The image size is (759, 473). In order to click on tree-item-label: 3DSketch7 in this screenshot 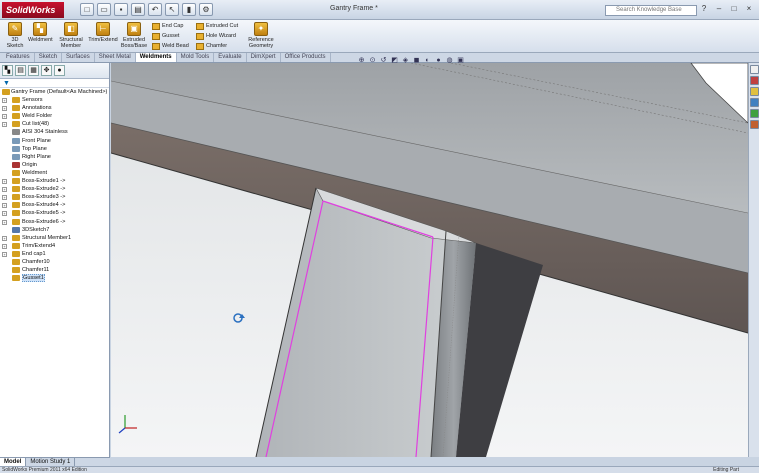, I will do `click(36, 229)`.